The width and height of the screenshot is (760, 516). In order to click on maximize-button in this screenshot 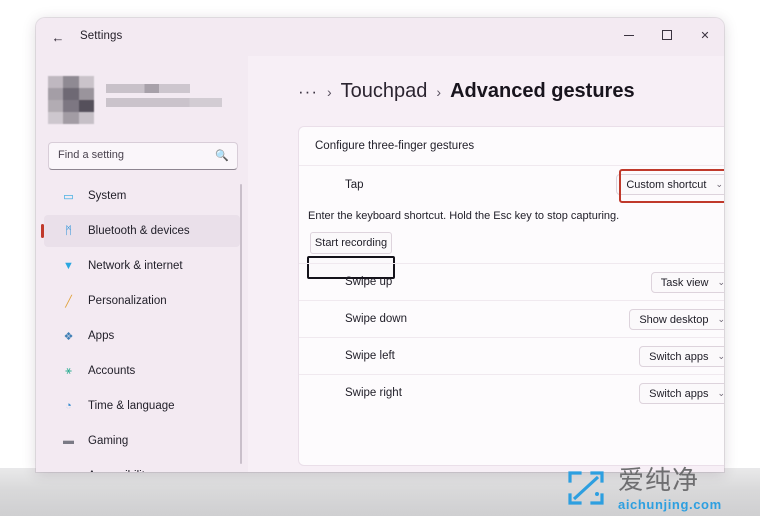, I will do `click(667, 35)`.